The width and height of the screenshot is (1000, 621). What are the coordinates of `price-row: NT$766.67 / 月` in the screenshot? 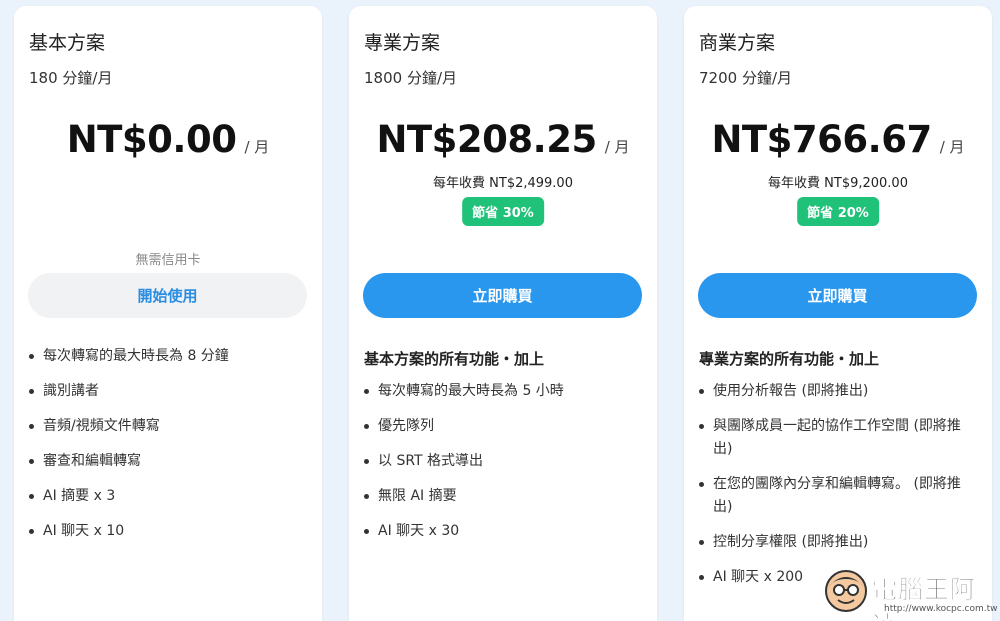 It's located at (838, 139).